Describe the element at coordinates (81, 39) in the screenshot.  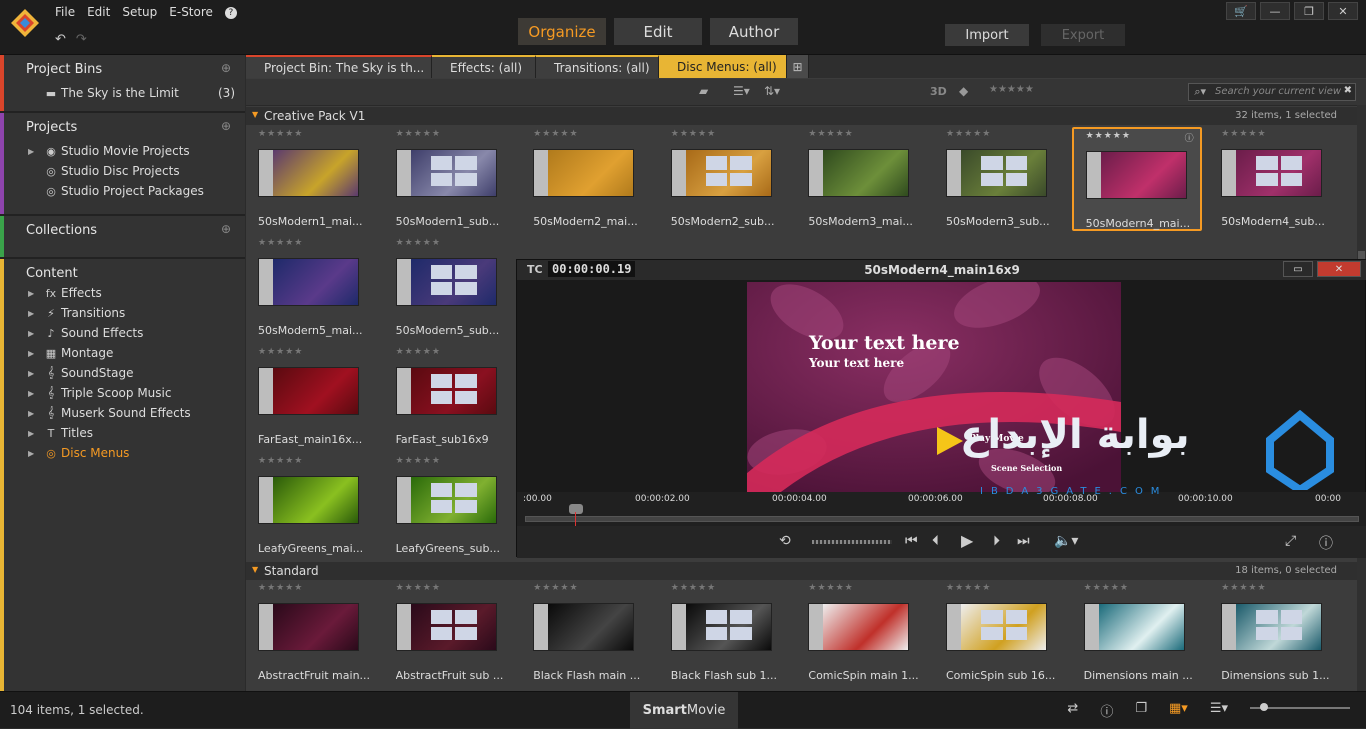
I see `redo-icon: ↷` at that location.